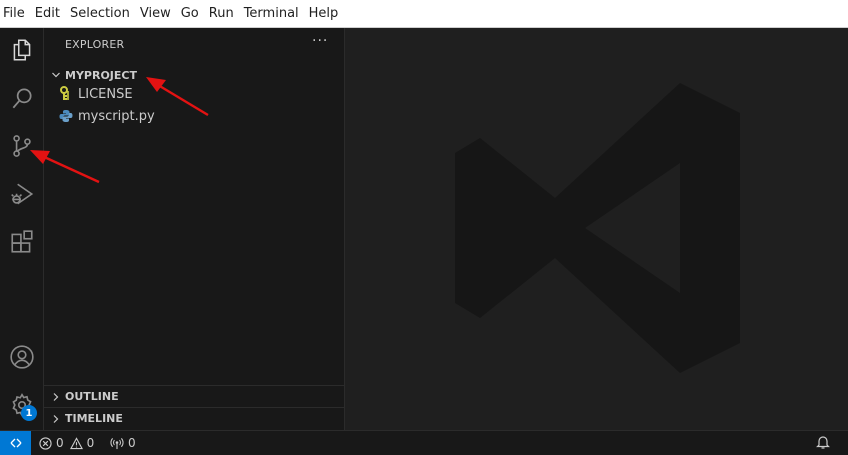 Image resolution: width=848 pixels, height=455 pixels. What do you see at coordinates (194, 418) in the screenshot?
I see `timeline-section: TIMELINE` at bounding box center [194, 418].